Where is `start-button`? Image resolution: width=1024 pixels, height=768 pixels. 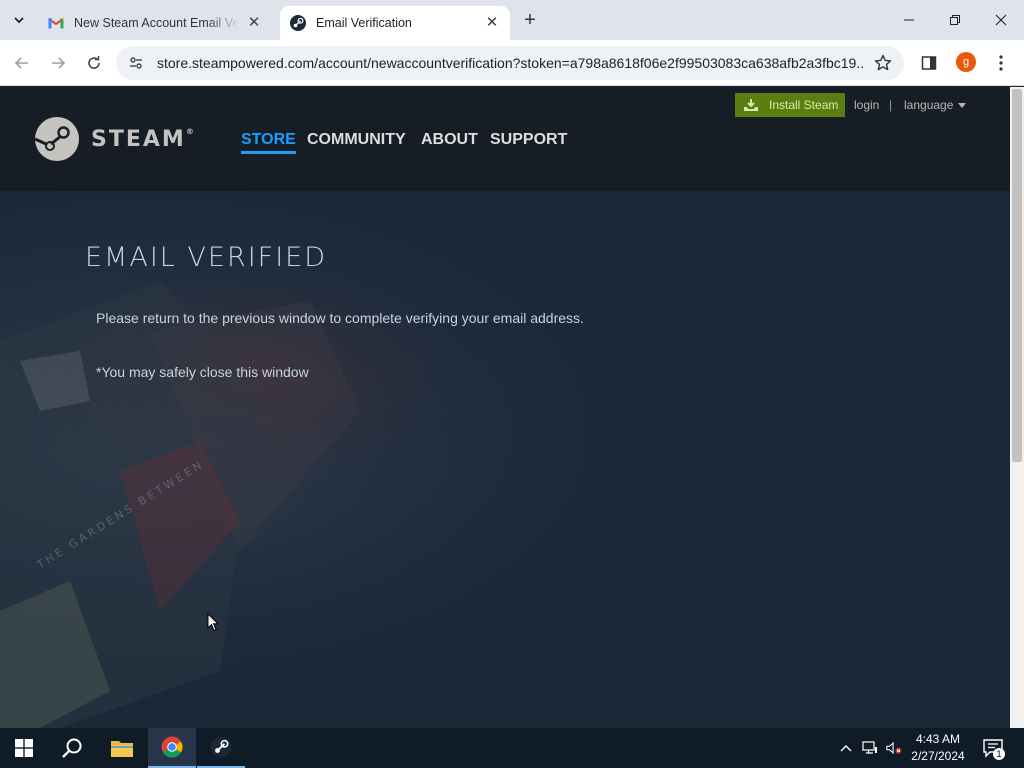
start-button is located at coordinates (24, 748).